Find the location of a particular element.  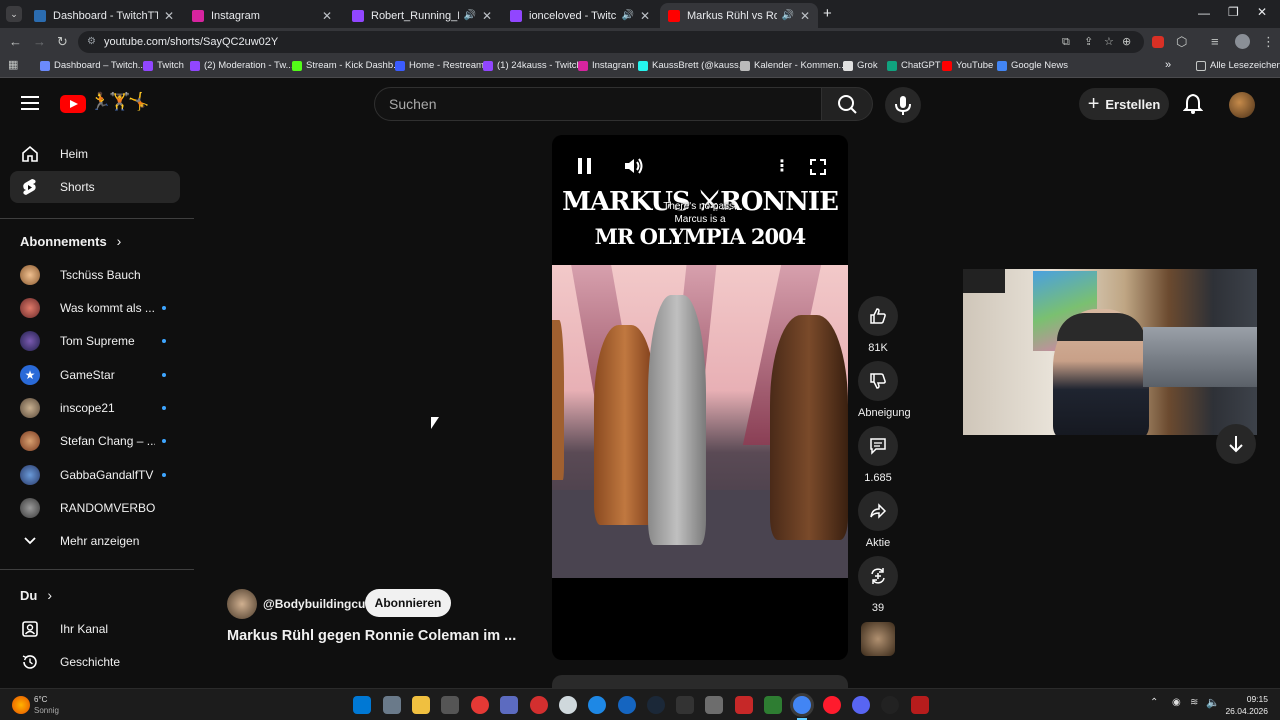

site-info-icon: ⚙ is located at coordinates (91, 42).